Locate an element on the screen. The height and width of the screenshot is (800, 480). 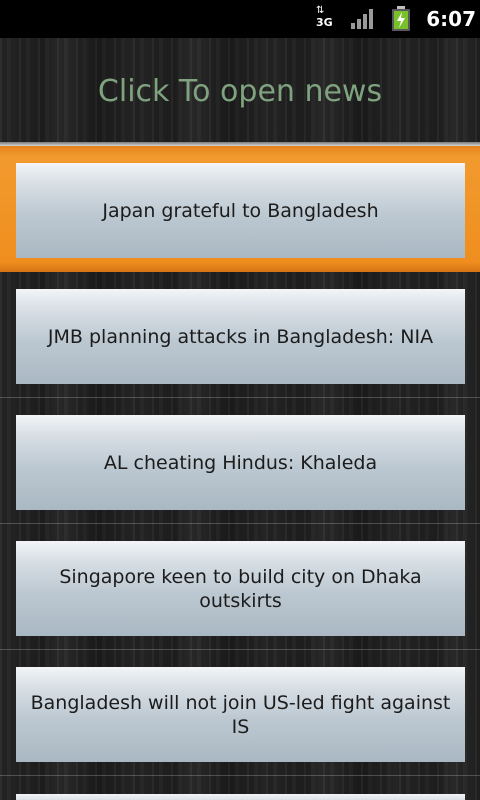
news-item-title: JMB planning attacks in Bangladesh: NIA is located at coordinates (240, 336).